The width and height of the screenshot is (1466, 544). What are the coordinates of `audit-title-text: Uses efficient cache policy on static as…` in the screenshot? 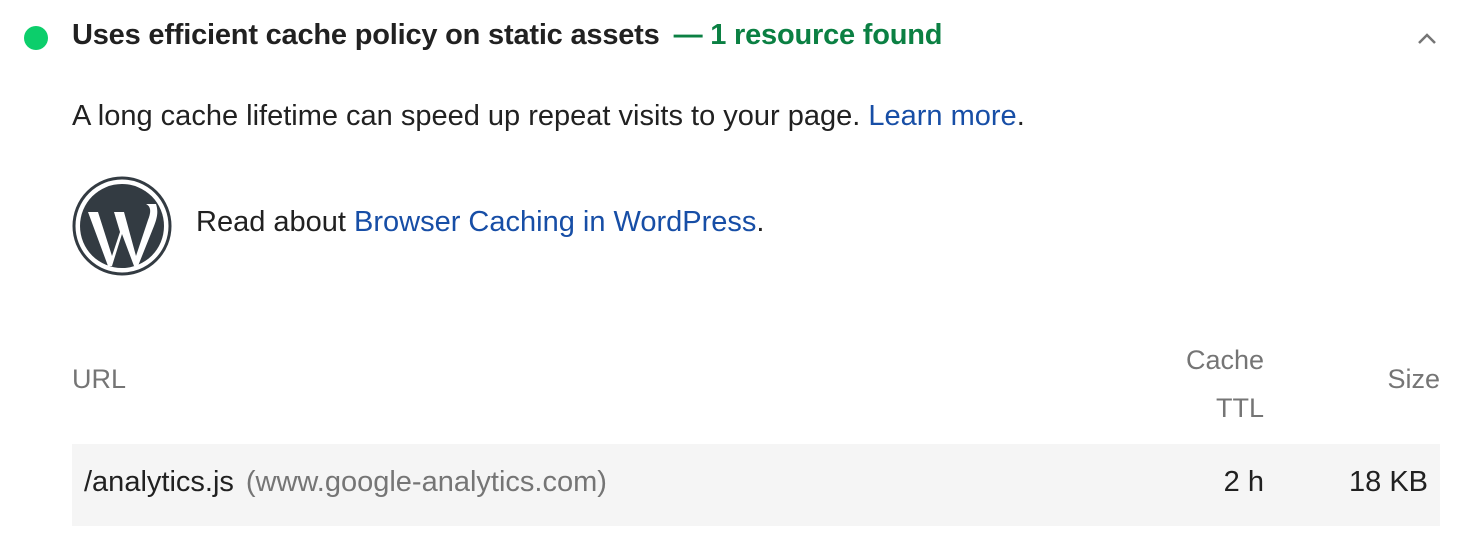 It's located at (366, 35).